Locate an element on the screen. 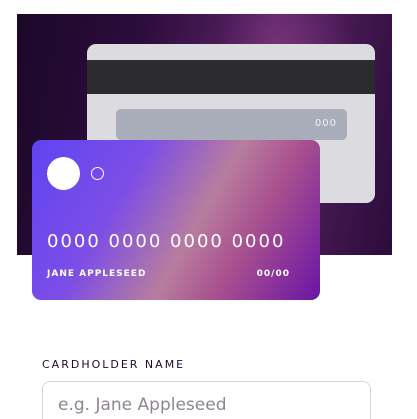 Image resolution: width=417 pixels, height=419 pixels. magnetic-stripe is located at coordinates (231, 77).